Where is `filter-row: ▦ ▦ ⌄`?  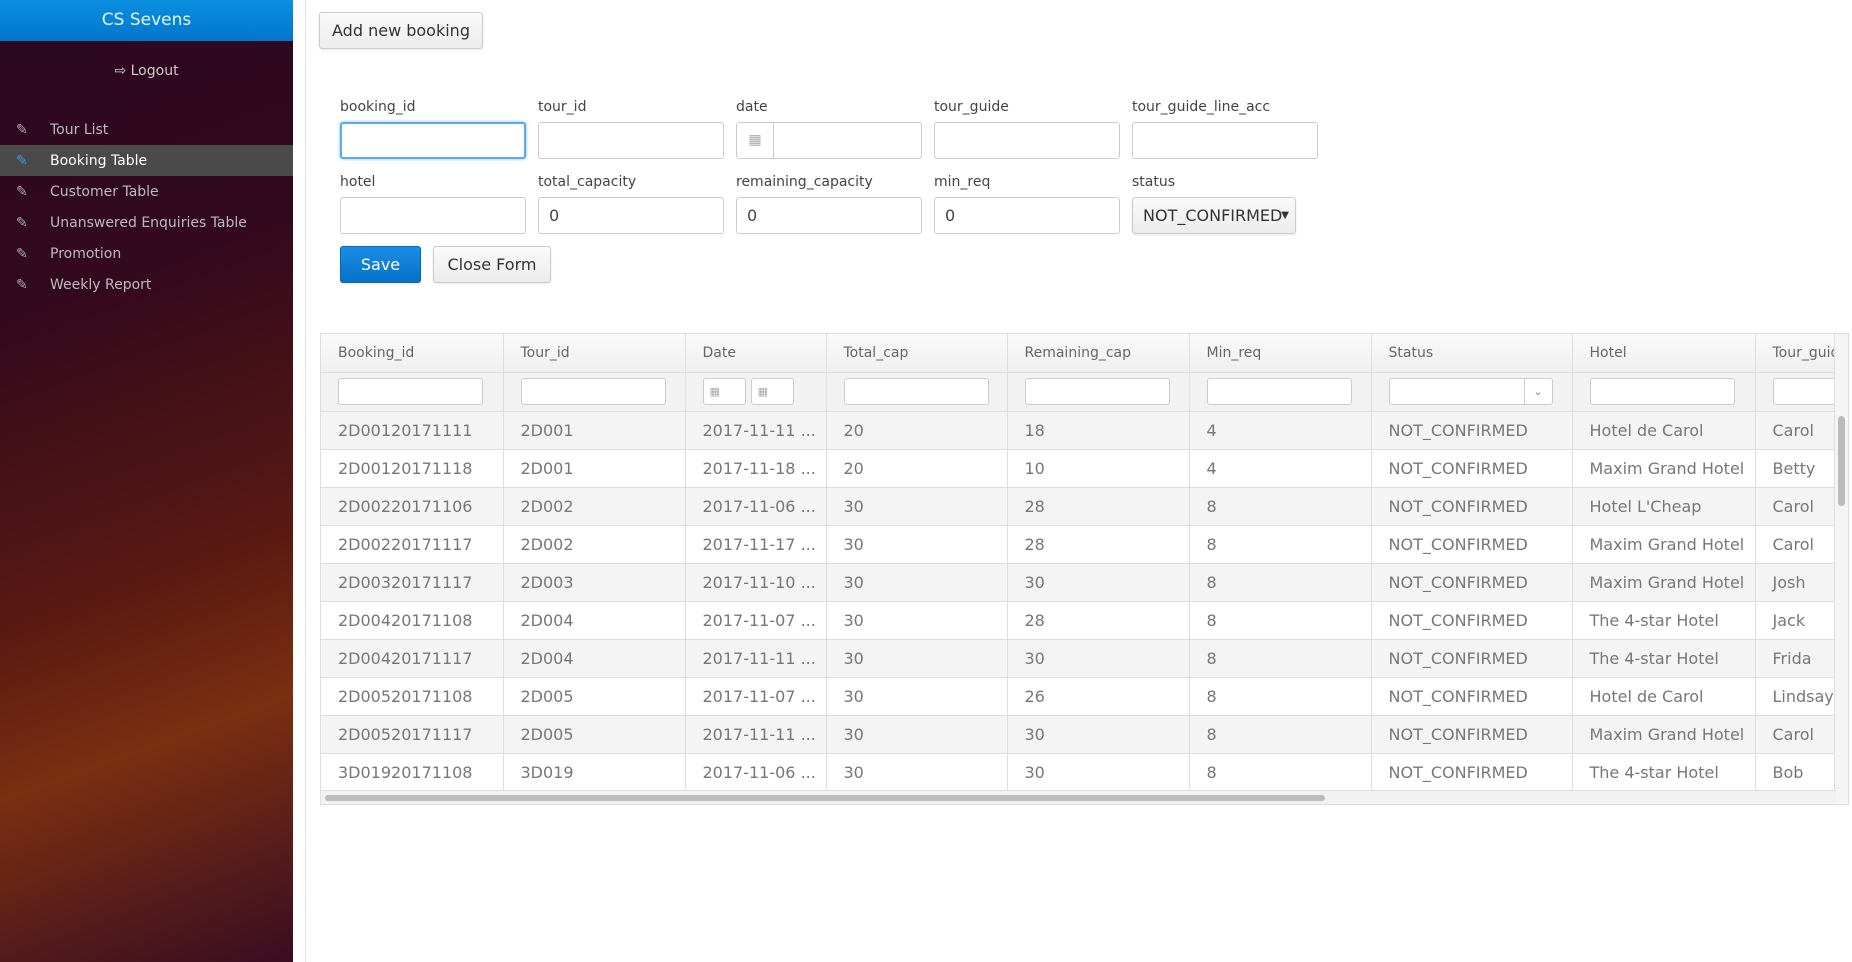
filter-row: ▦ ▦ ⌄ is located at coordinates (1079, 392).